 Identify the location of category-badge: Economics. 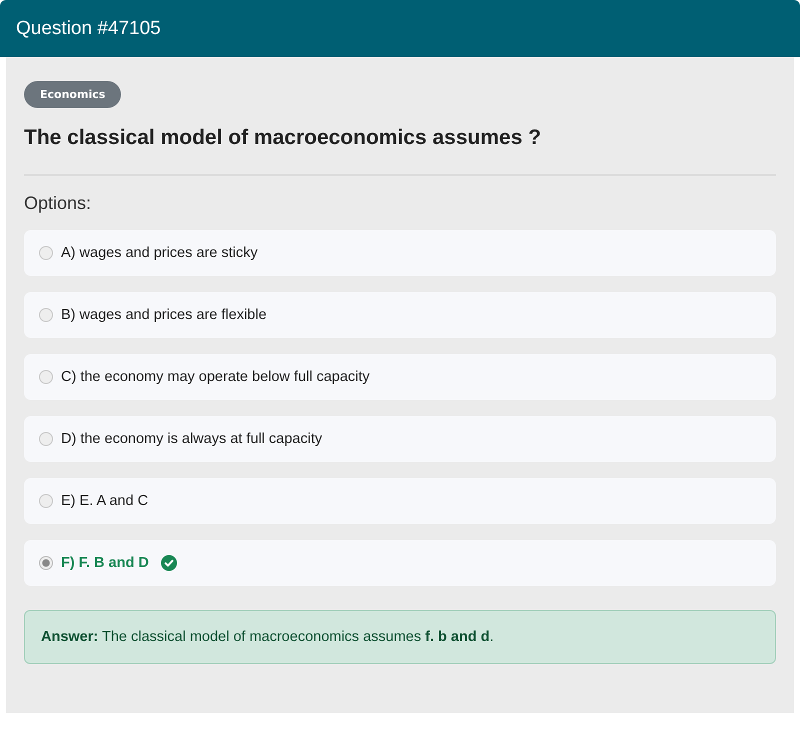
(73, 94).